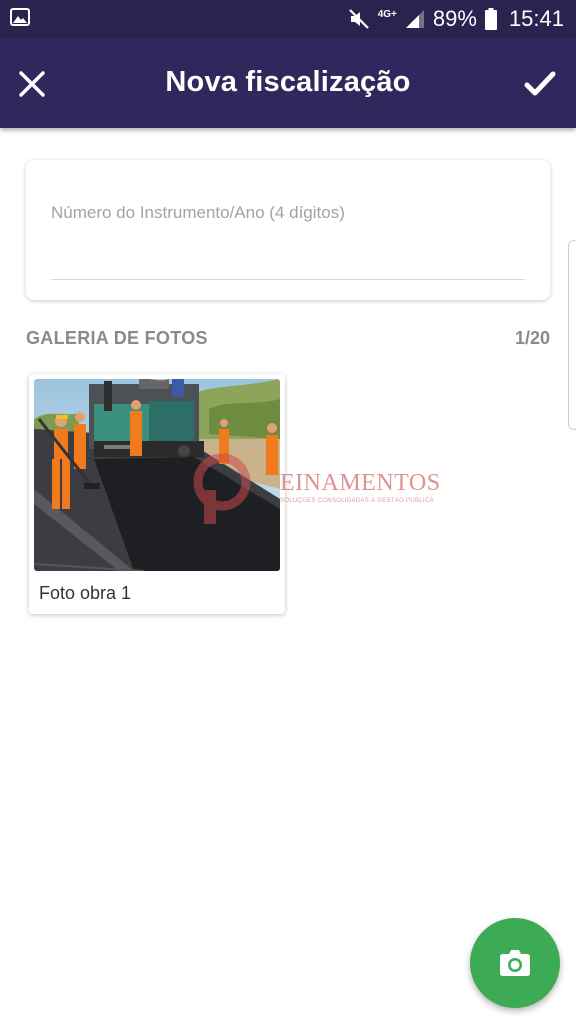  I want to click on watermark-subtitle: SOLUÇÕES CONSOLIDADAS À GESTÃO PÚBLICA, so click(357, 501).